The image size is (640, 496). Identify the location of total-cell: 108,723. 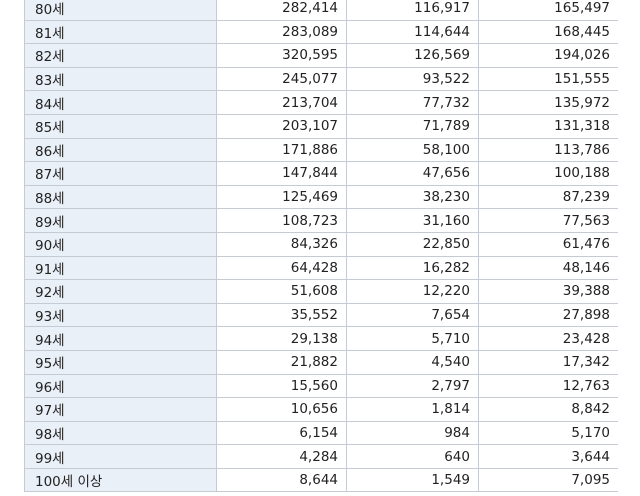
(281, 220).